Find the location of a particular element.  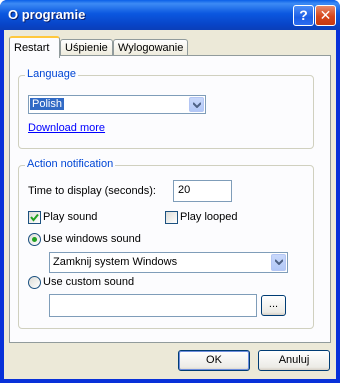

title-bar: O programie ? ✕ is located at coordinates (170, 15).